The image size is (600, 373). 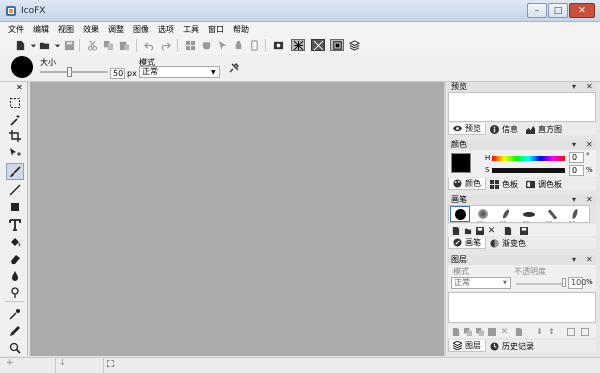 What do you see at coordinates (15, 330) in the screenshot?
I see `pen-icon` at bounding box center [15, 330].